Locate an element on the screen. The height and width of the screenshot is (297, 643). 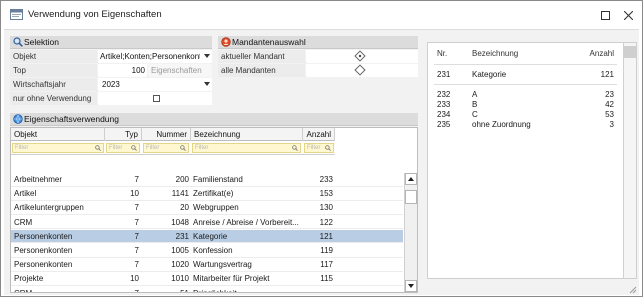
arrow-up-icon is located at coordinates (411, 179).